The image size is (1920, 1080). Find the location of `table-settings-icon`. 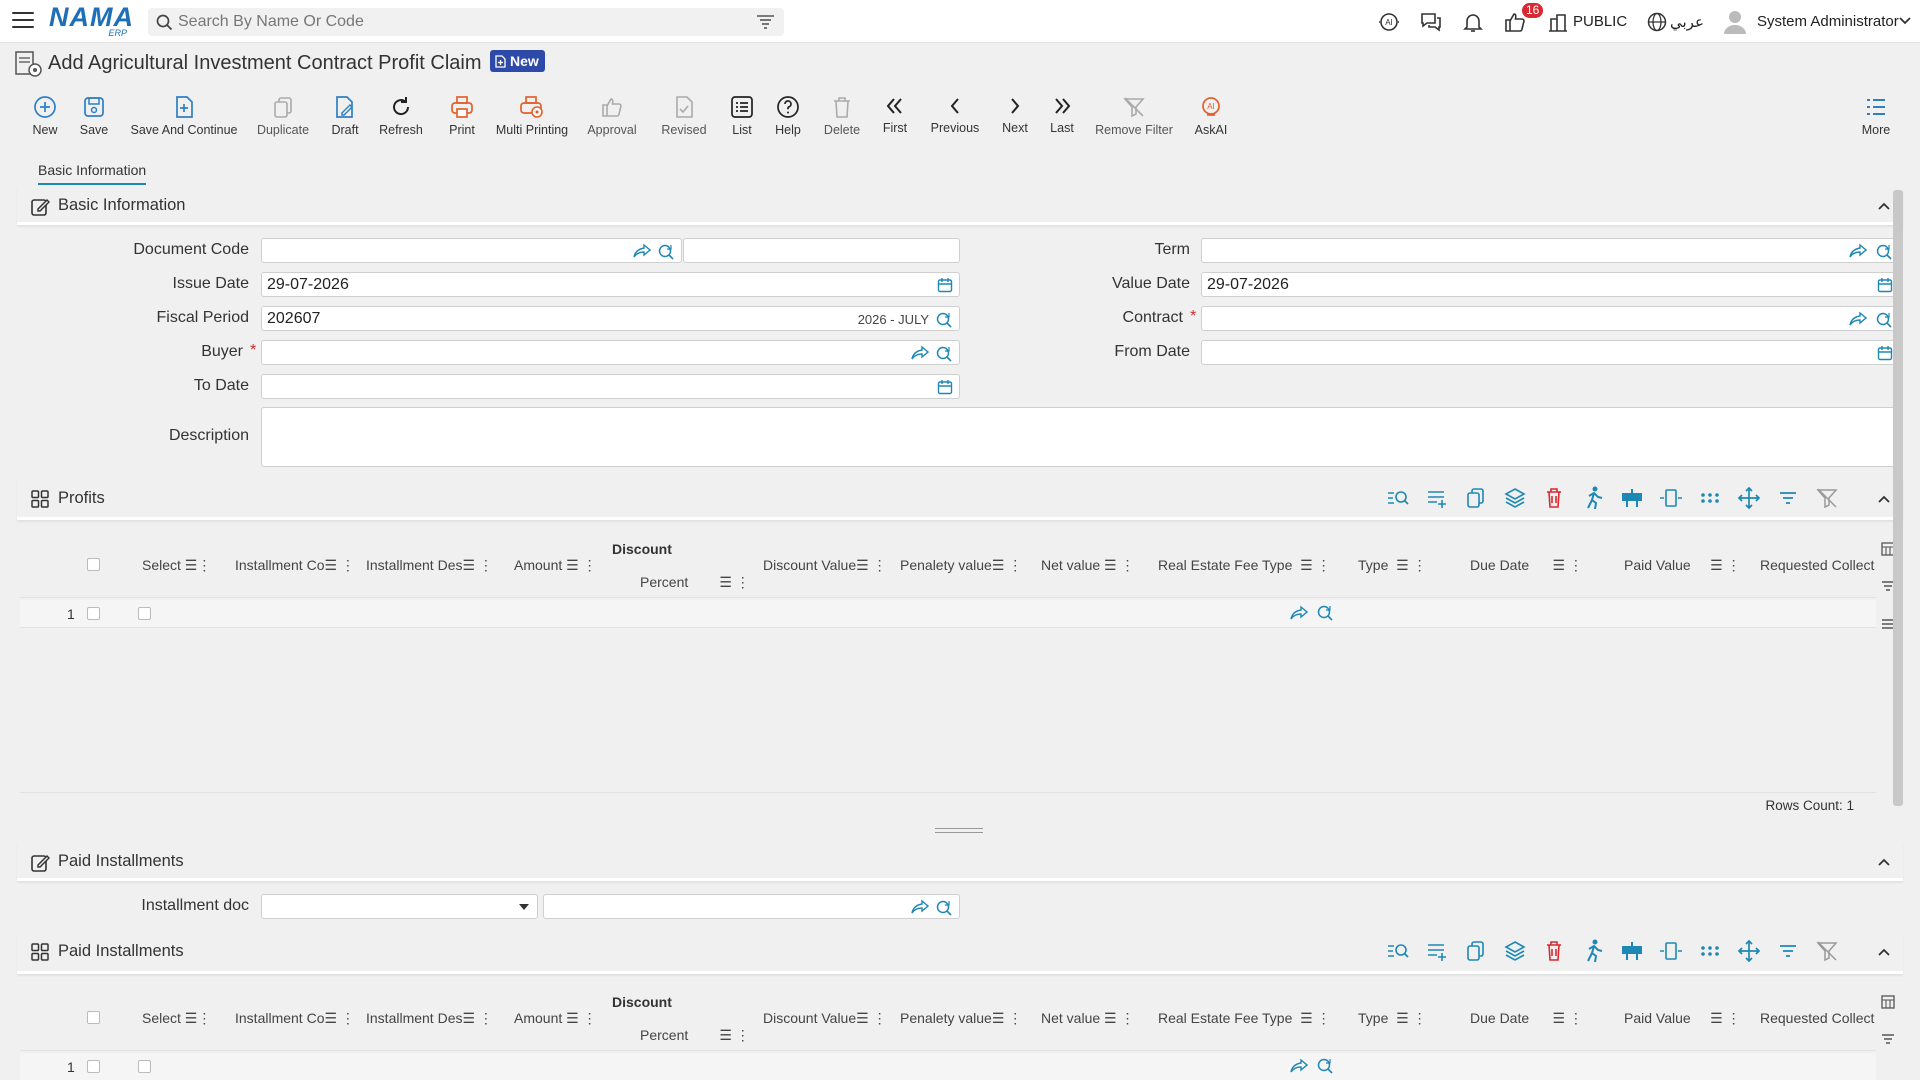

table-settings-icon is located at coordinates (1632, 498).